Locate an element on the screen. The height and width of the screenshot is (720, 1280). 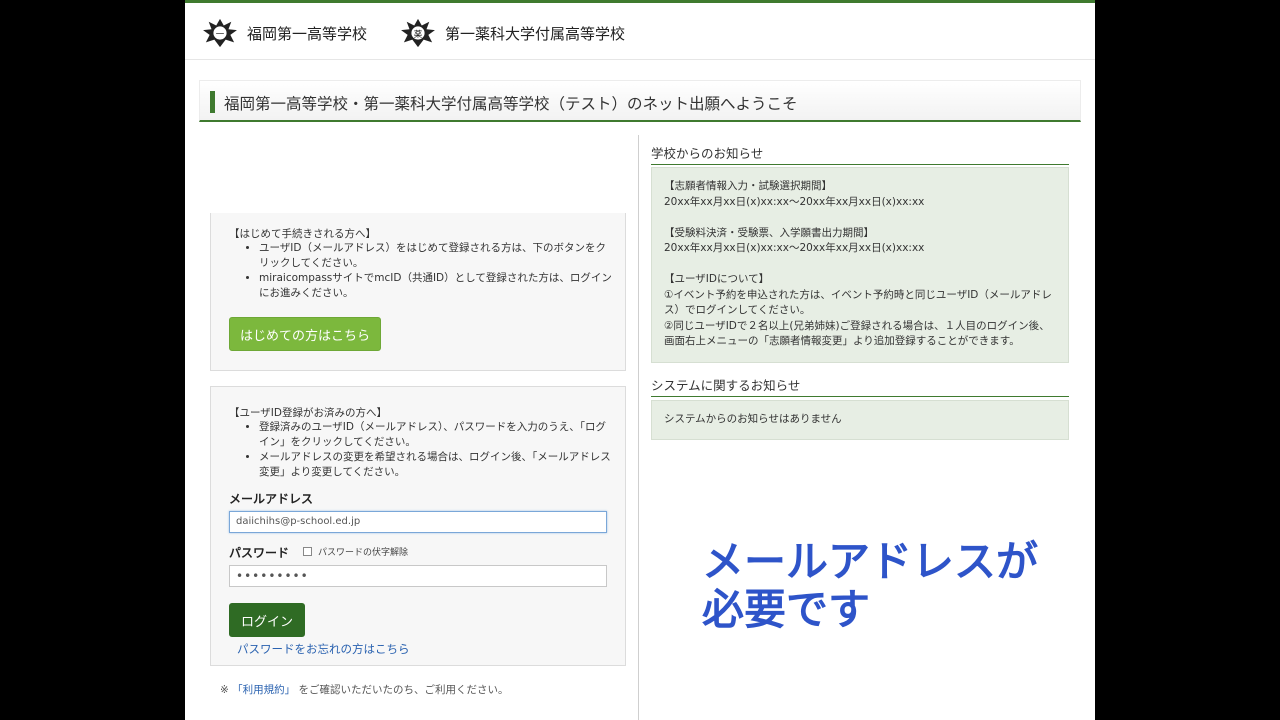
welcome-banner: 福岡第一高等学校・第一薬科大学付属高等学校（テスト）のネット出願へようこそ is located at coordinates (640, 101).